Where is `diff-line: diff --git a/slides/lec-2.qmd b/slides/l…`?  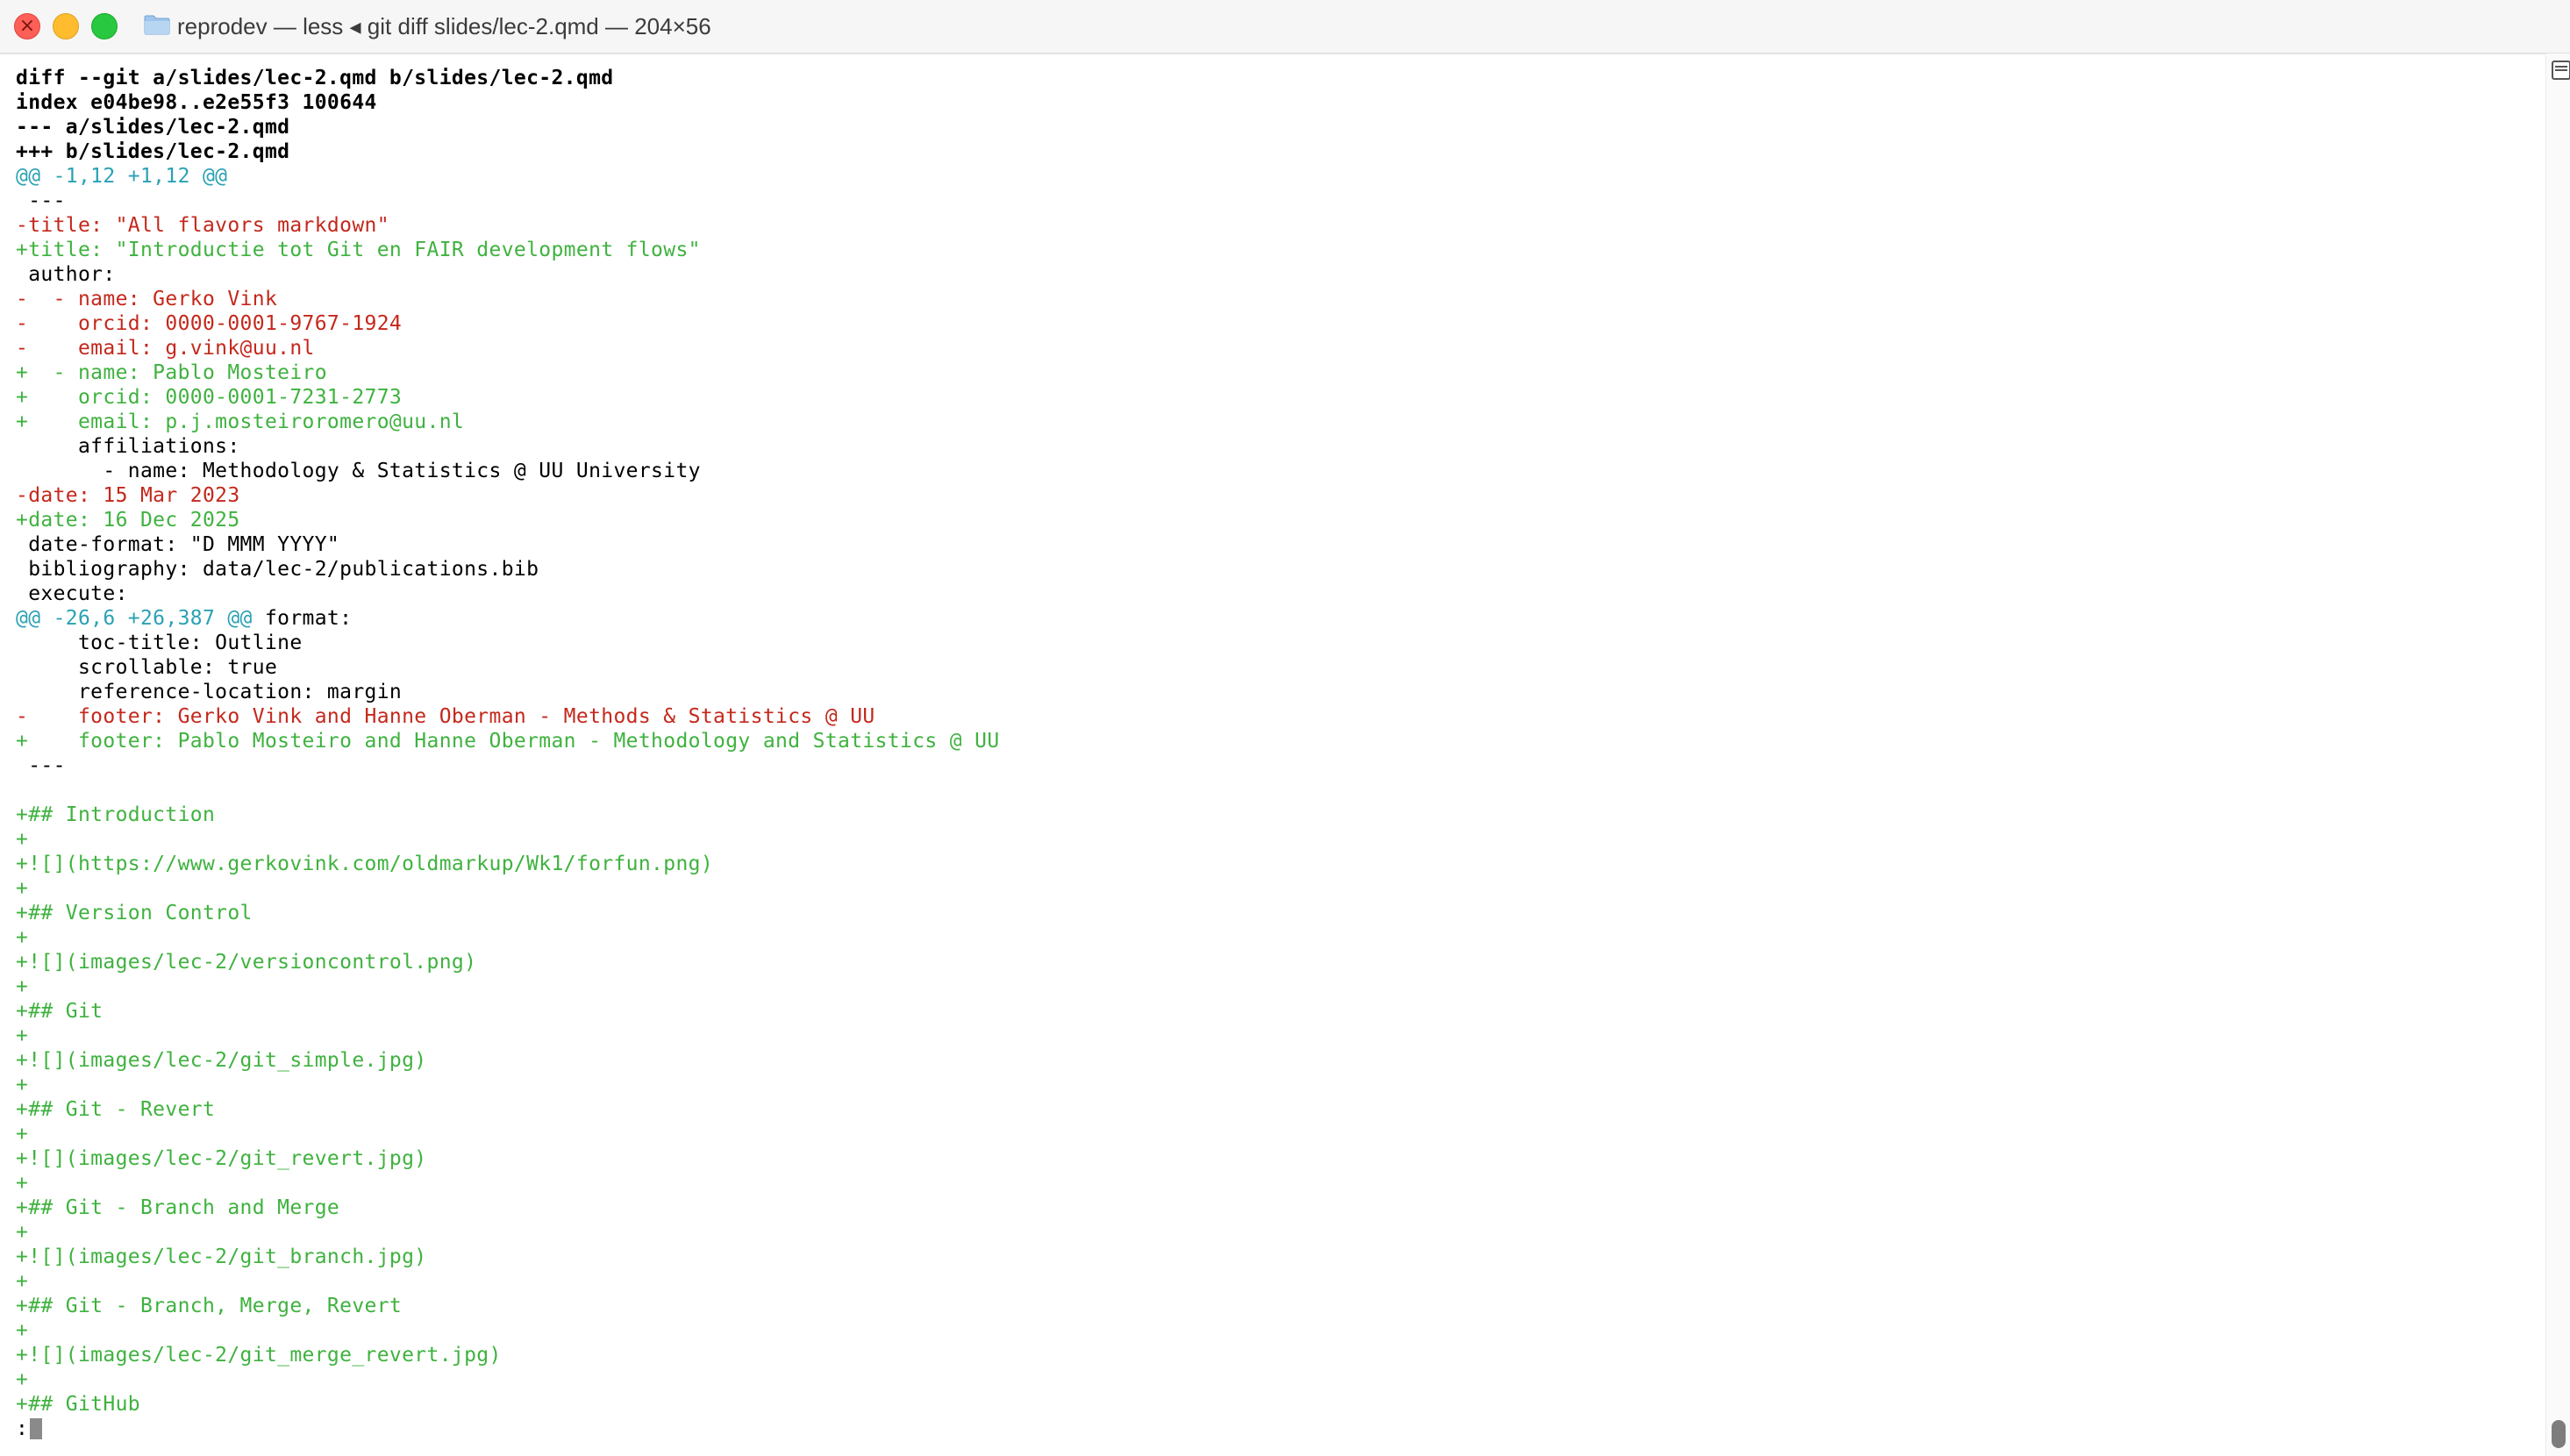 diff-line: diff --git a/slides/lec-2.qmd b/slides/l… is located at coordinates (315, 78).